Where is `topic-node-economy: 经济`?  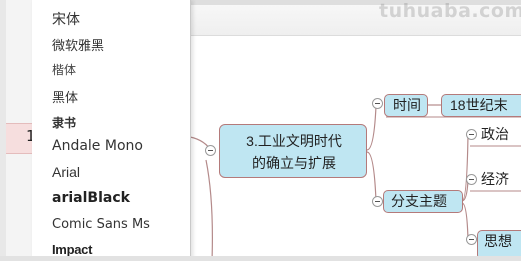
topic-node-economy: 经济 is located at coordinates (499, 180).